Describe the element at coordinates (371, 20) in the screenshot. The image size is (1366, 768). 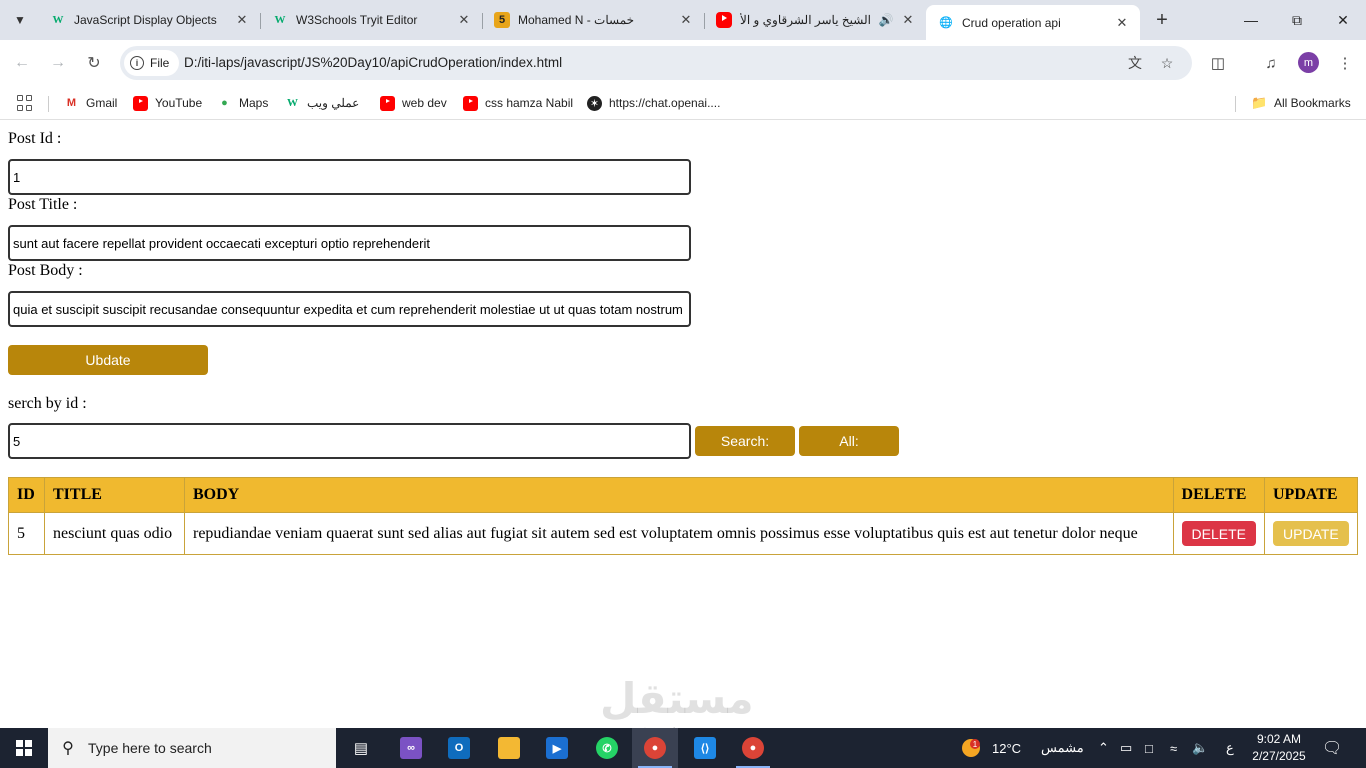
I see `tab-w3schools-tryit-editor: W W3Schools Tryit Editor ✕` at that location.